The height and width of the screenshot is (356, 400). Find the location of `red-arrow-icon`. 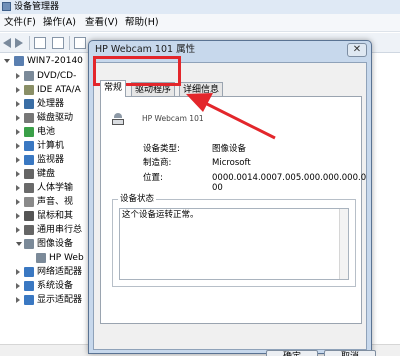

red-arrow-icon is located at coordinates (231, 116).